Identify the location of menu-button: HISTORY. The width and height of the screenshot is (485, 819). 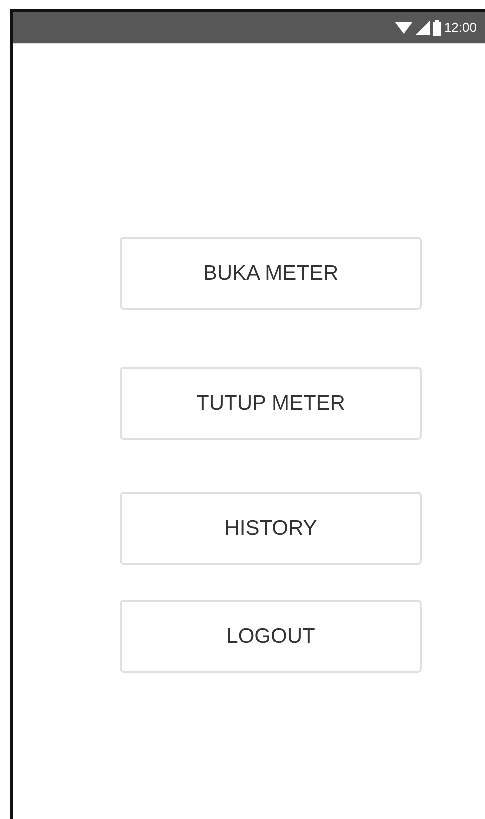
(271, 528).